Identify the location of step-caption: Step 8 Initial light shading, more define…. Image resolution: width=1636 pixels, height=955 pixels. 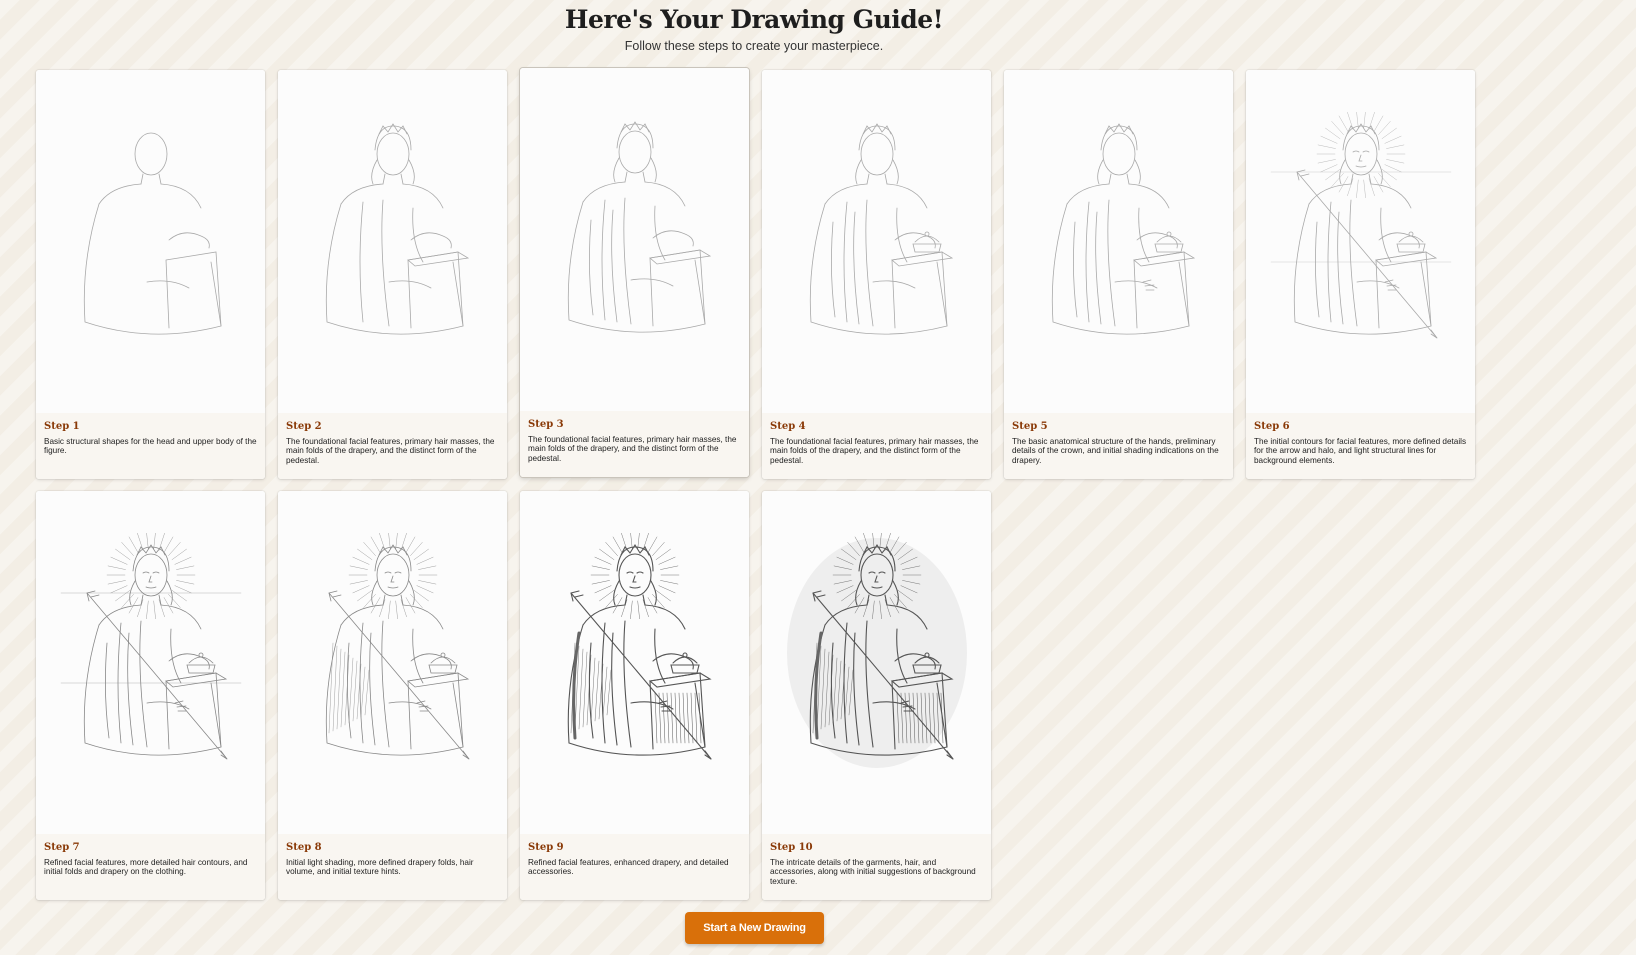
(392, 867).